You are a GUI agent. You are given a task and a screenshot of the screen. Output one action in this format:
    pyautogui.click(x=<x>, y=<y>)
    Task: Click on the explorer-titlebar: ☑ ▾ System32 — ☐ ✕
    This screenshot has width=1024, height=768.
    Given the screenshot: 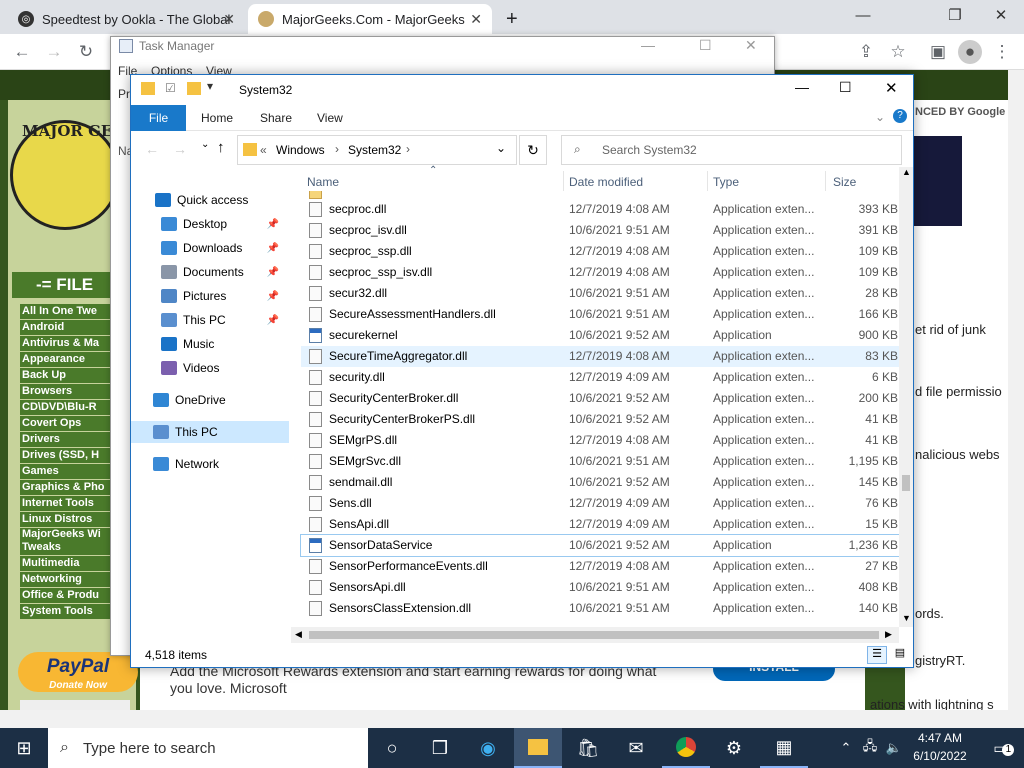 What is the action you would take?
    pyautogui.click(x=522, y=90)
    